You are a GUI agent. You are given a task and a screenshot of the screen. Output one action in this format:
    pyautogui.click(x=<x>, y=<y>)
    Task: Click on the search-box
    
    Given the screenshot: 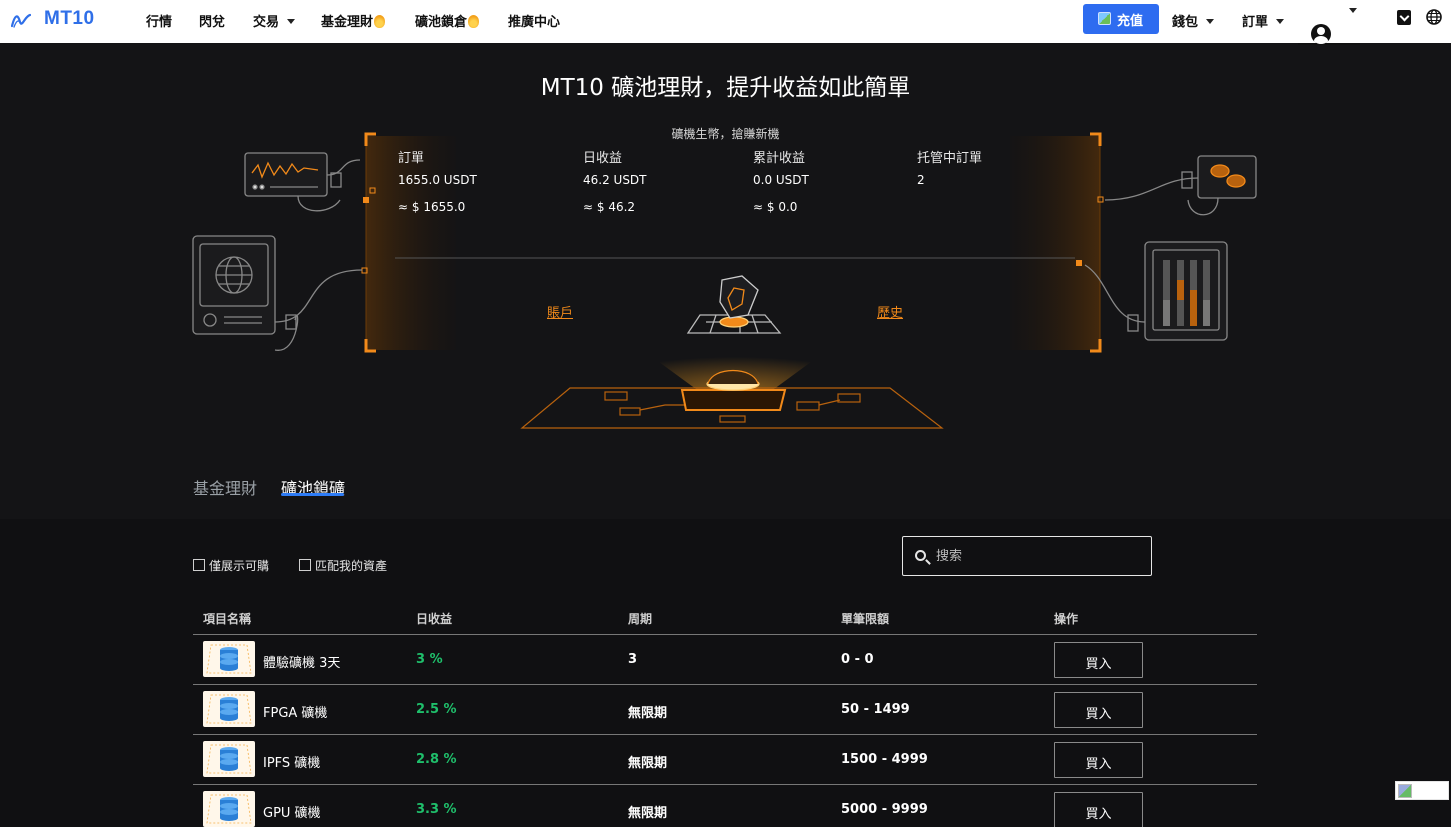 What is the action you would take?
    pyautogui.click(x=1027, y=556)
    